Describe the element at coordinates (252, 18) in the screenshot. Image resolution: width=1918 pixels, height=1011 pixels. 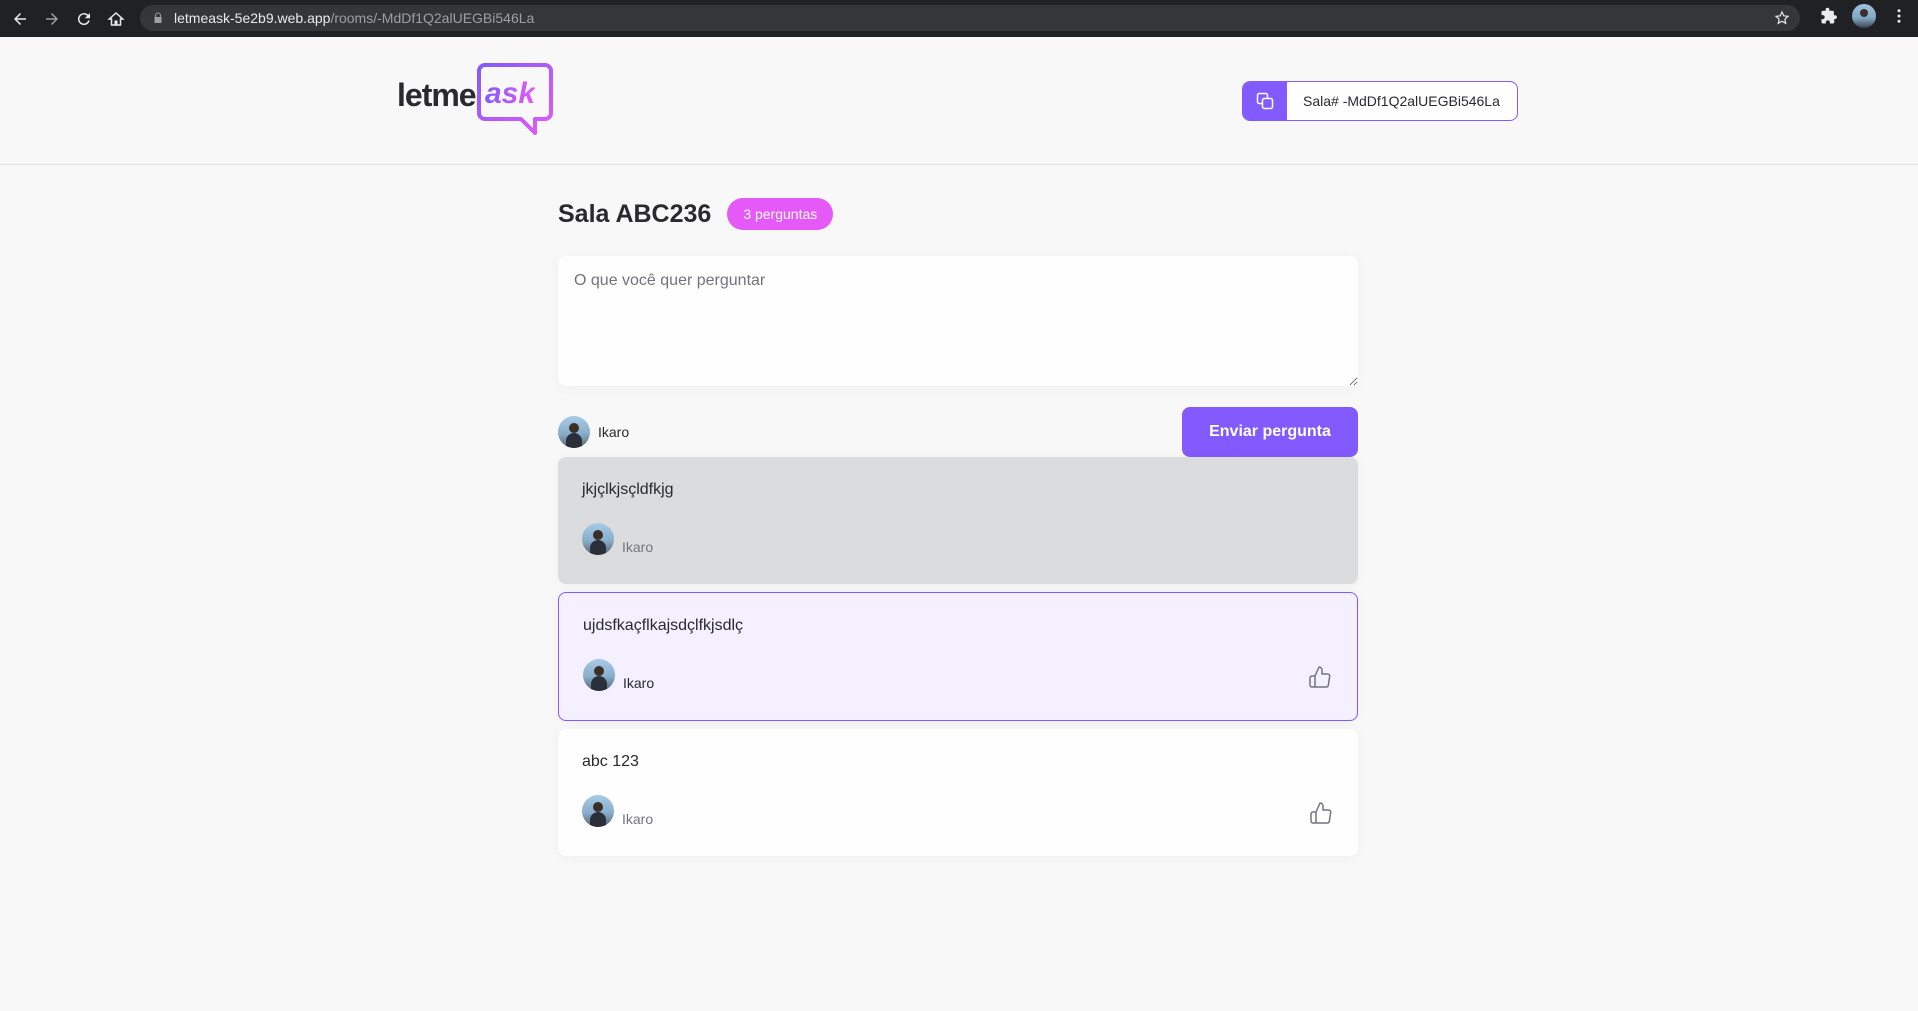
I see `url-host: letmeask-5e2b9.web.app` at that location.